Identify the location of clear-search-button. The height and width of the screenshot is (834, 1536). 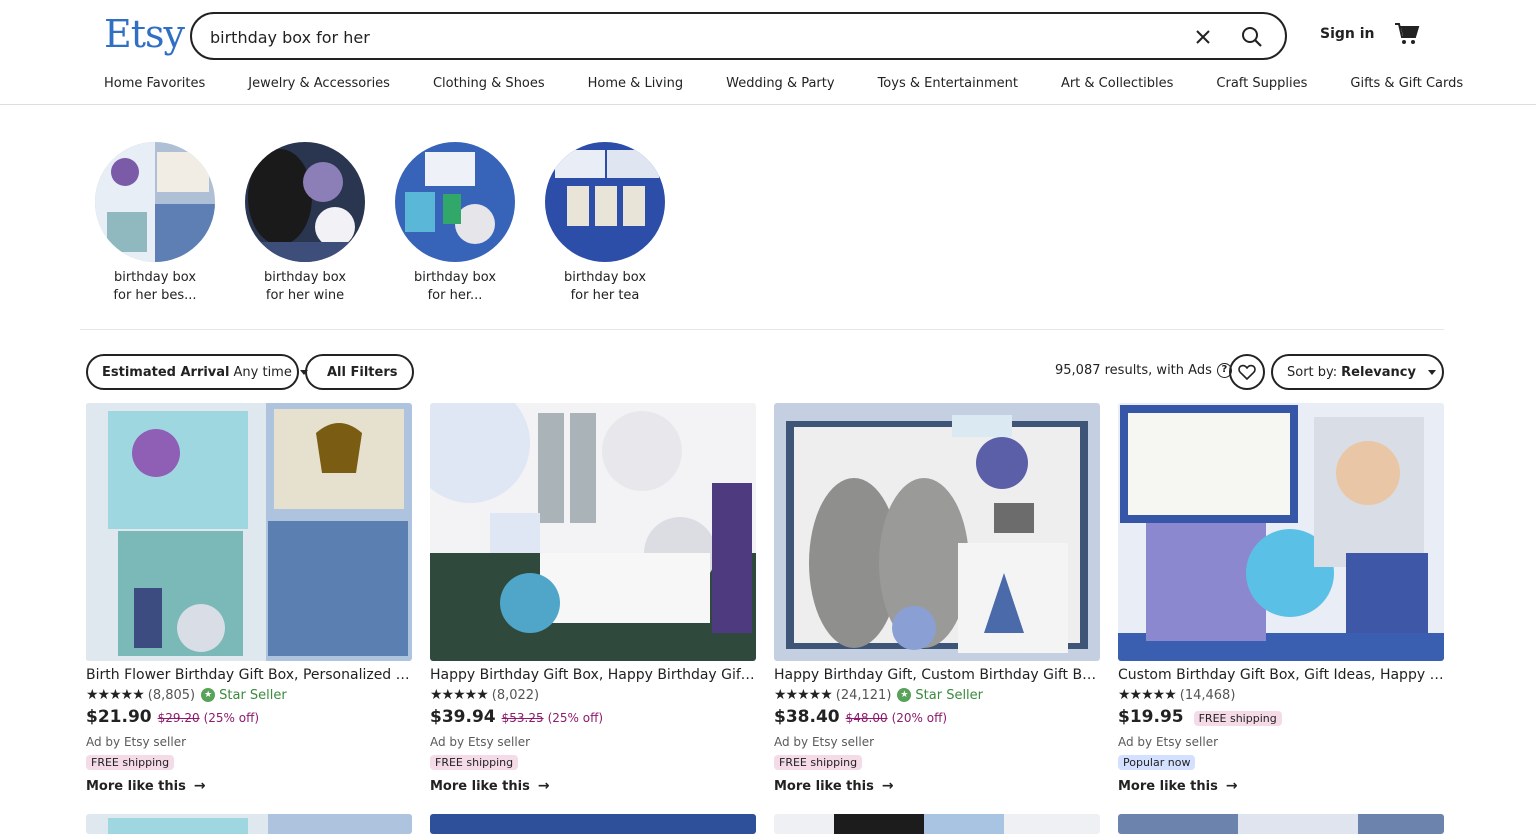
(1203, 37).